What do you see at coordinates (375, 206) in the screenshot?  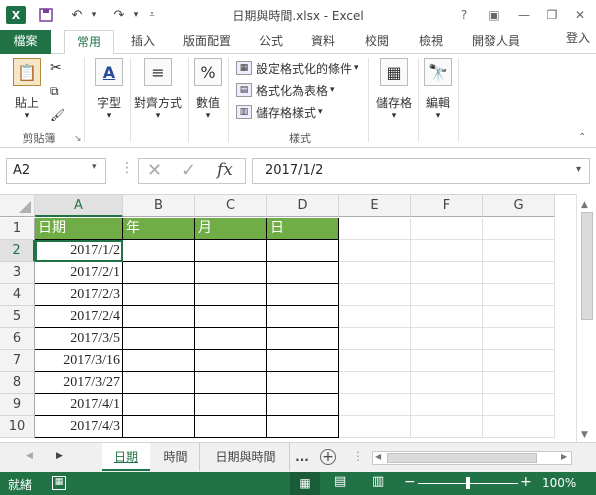 I see `column-header-e: E` at bounding box center [375, 206].